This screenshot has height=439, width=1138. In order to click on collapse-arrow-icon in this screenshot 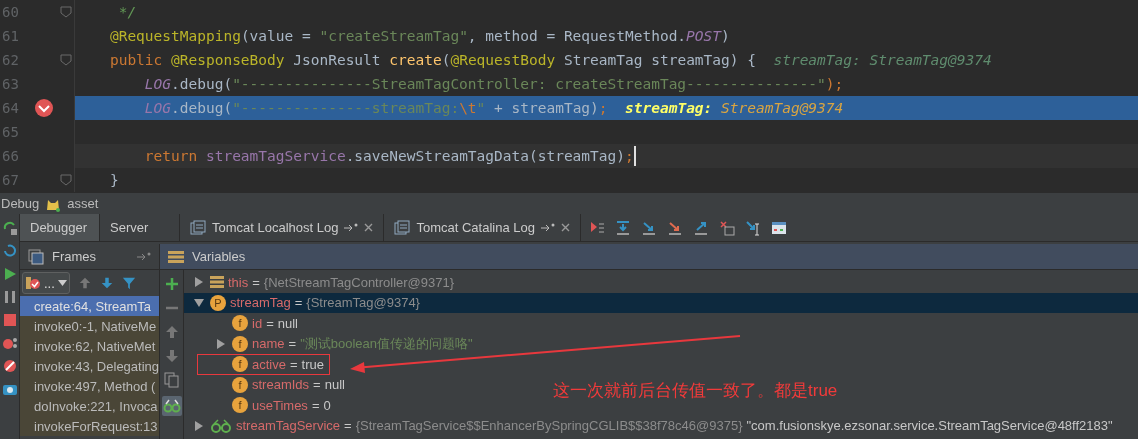, I will do `click(199, 302)`.